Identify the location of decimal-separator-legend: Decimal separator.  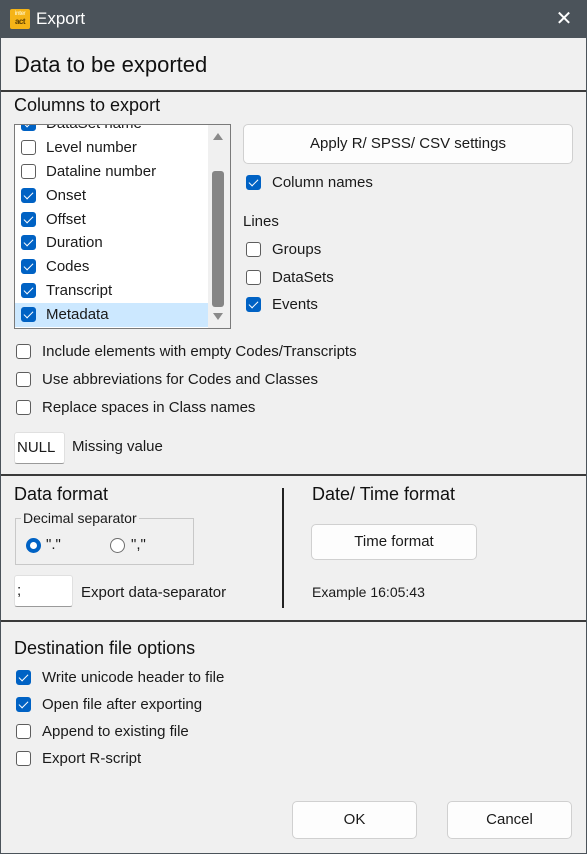
(80, 518).